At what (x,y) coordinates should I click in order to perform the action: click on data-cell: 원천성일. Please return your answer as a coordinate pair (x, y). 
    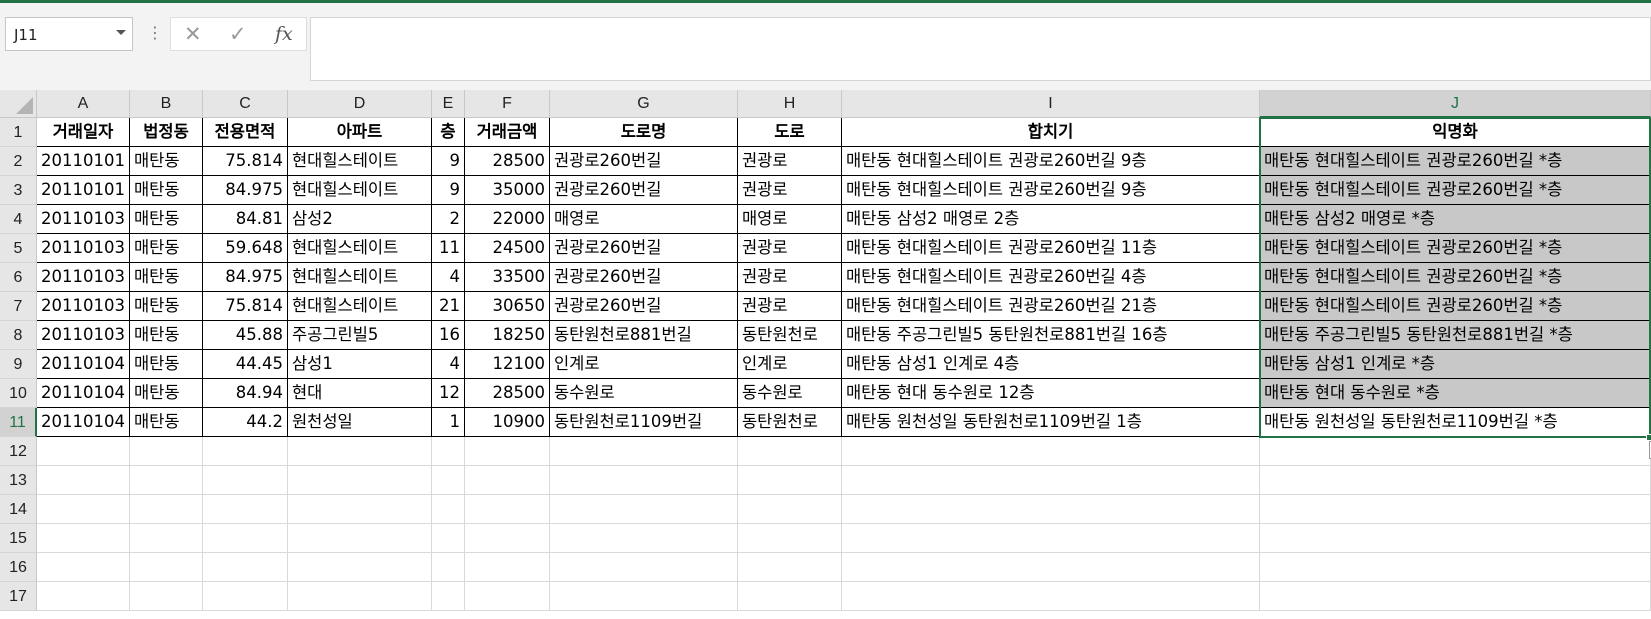
    Looking at the image, I should click on (360, 422).